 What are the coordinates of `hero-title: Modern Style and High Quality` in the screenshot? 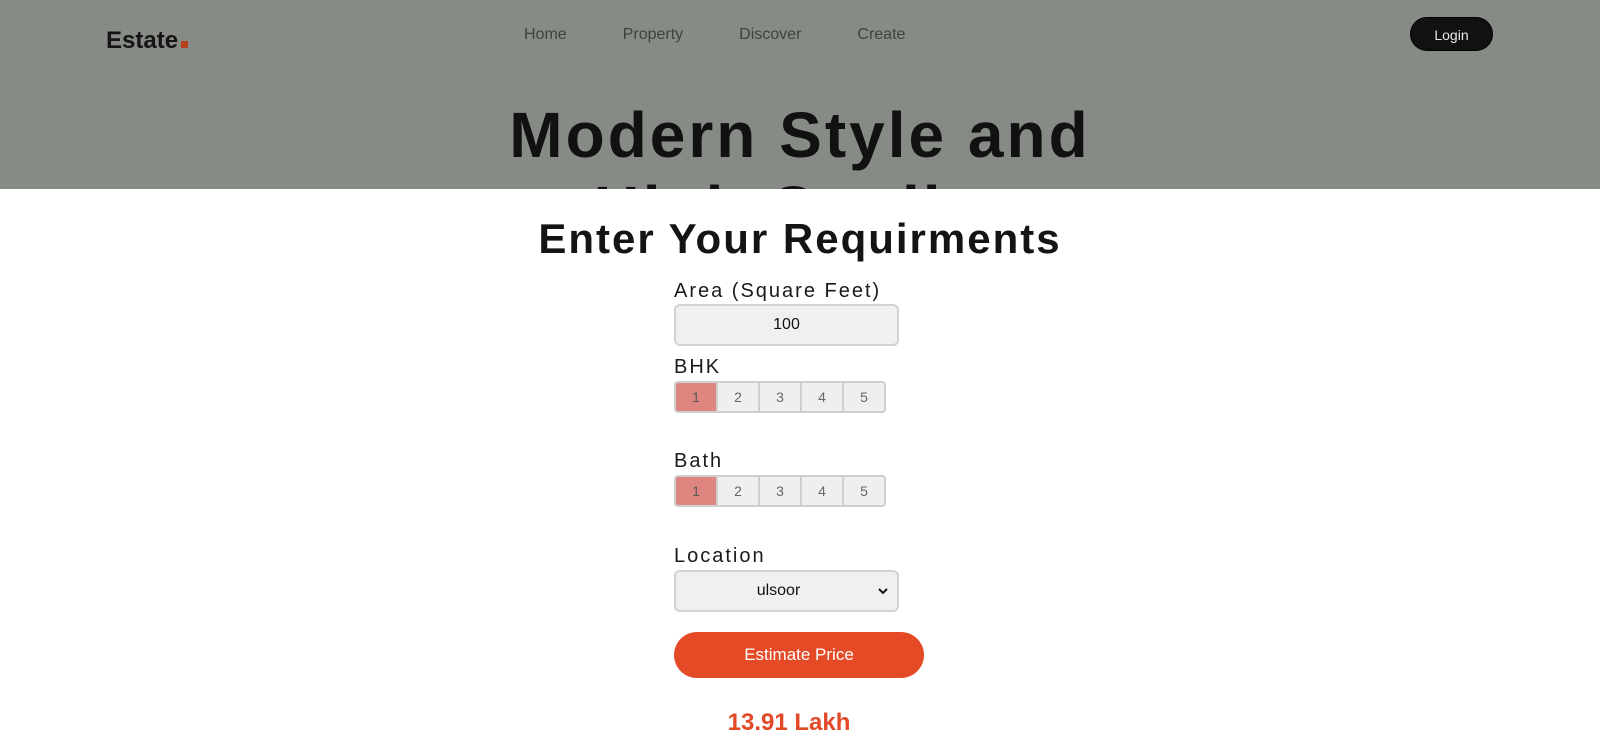 It's located at (800, 143).